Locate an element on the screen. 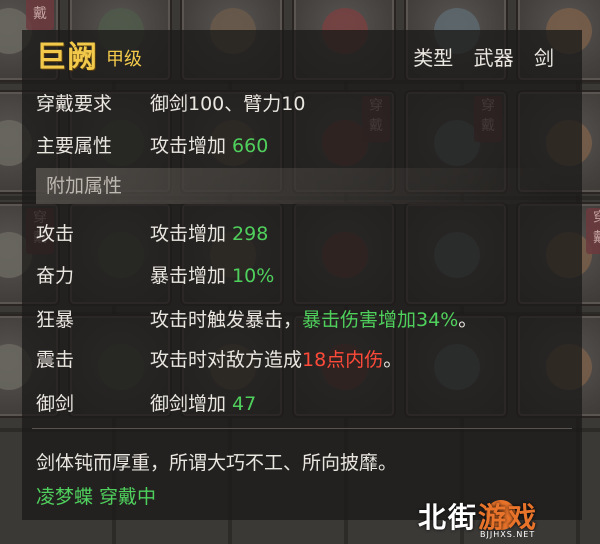  extra-attr-label: 攻击 is located at coordinates (55, 234).